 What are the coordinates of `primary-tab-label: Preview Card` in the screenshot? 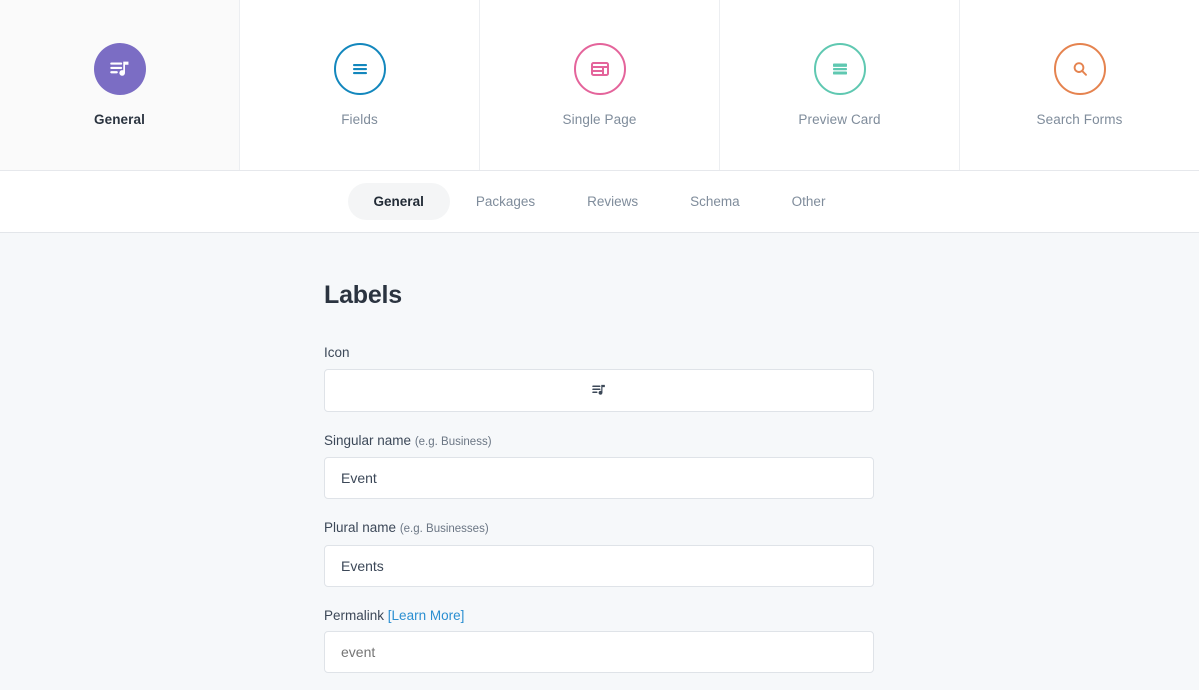 It's located at (839, 120).